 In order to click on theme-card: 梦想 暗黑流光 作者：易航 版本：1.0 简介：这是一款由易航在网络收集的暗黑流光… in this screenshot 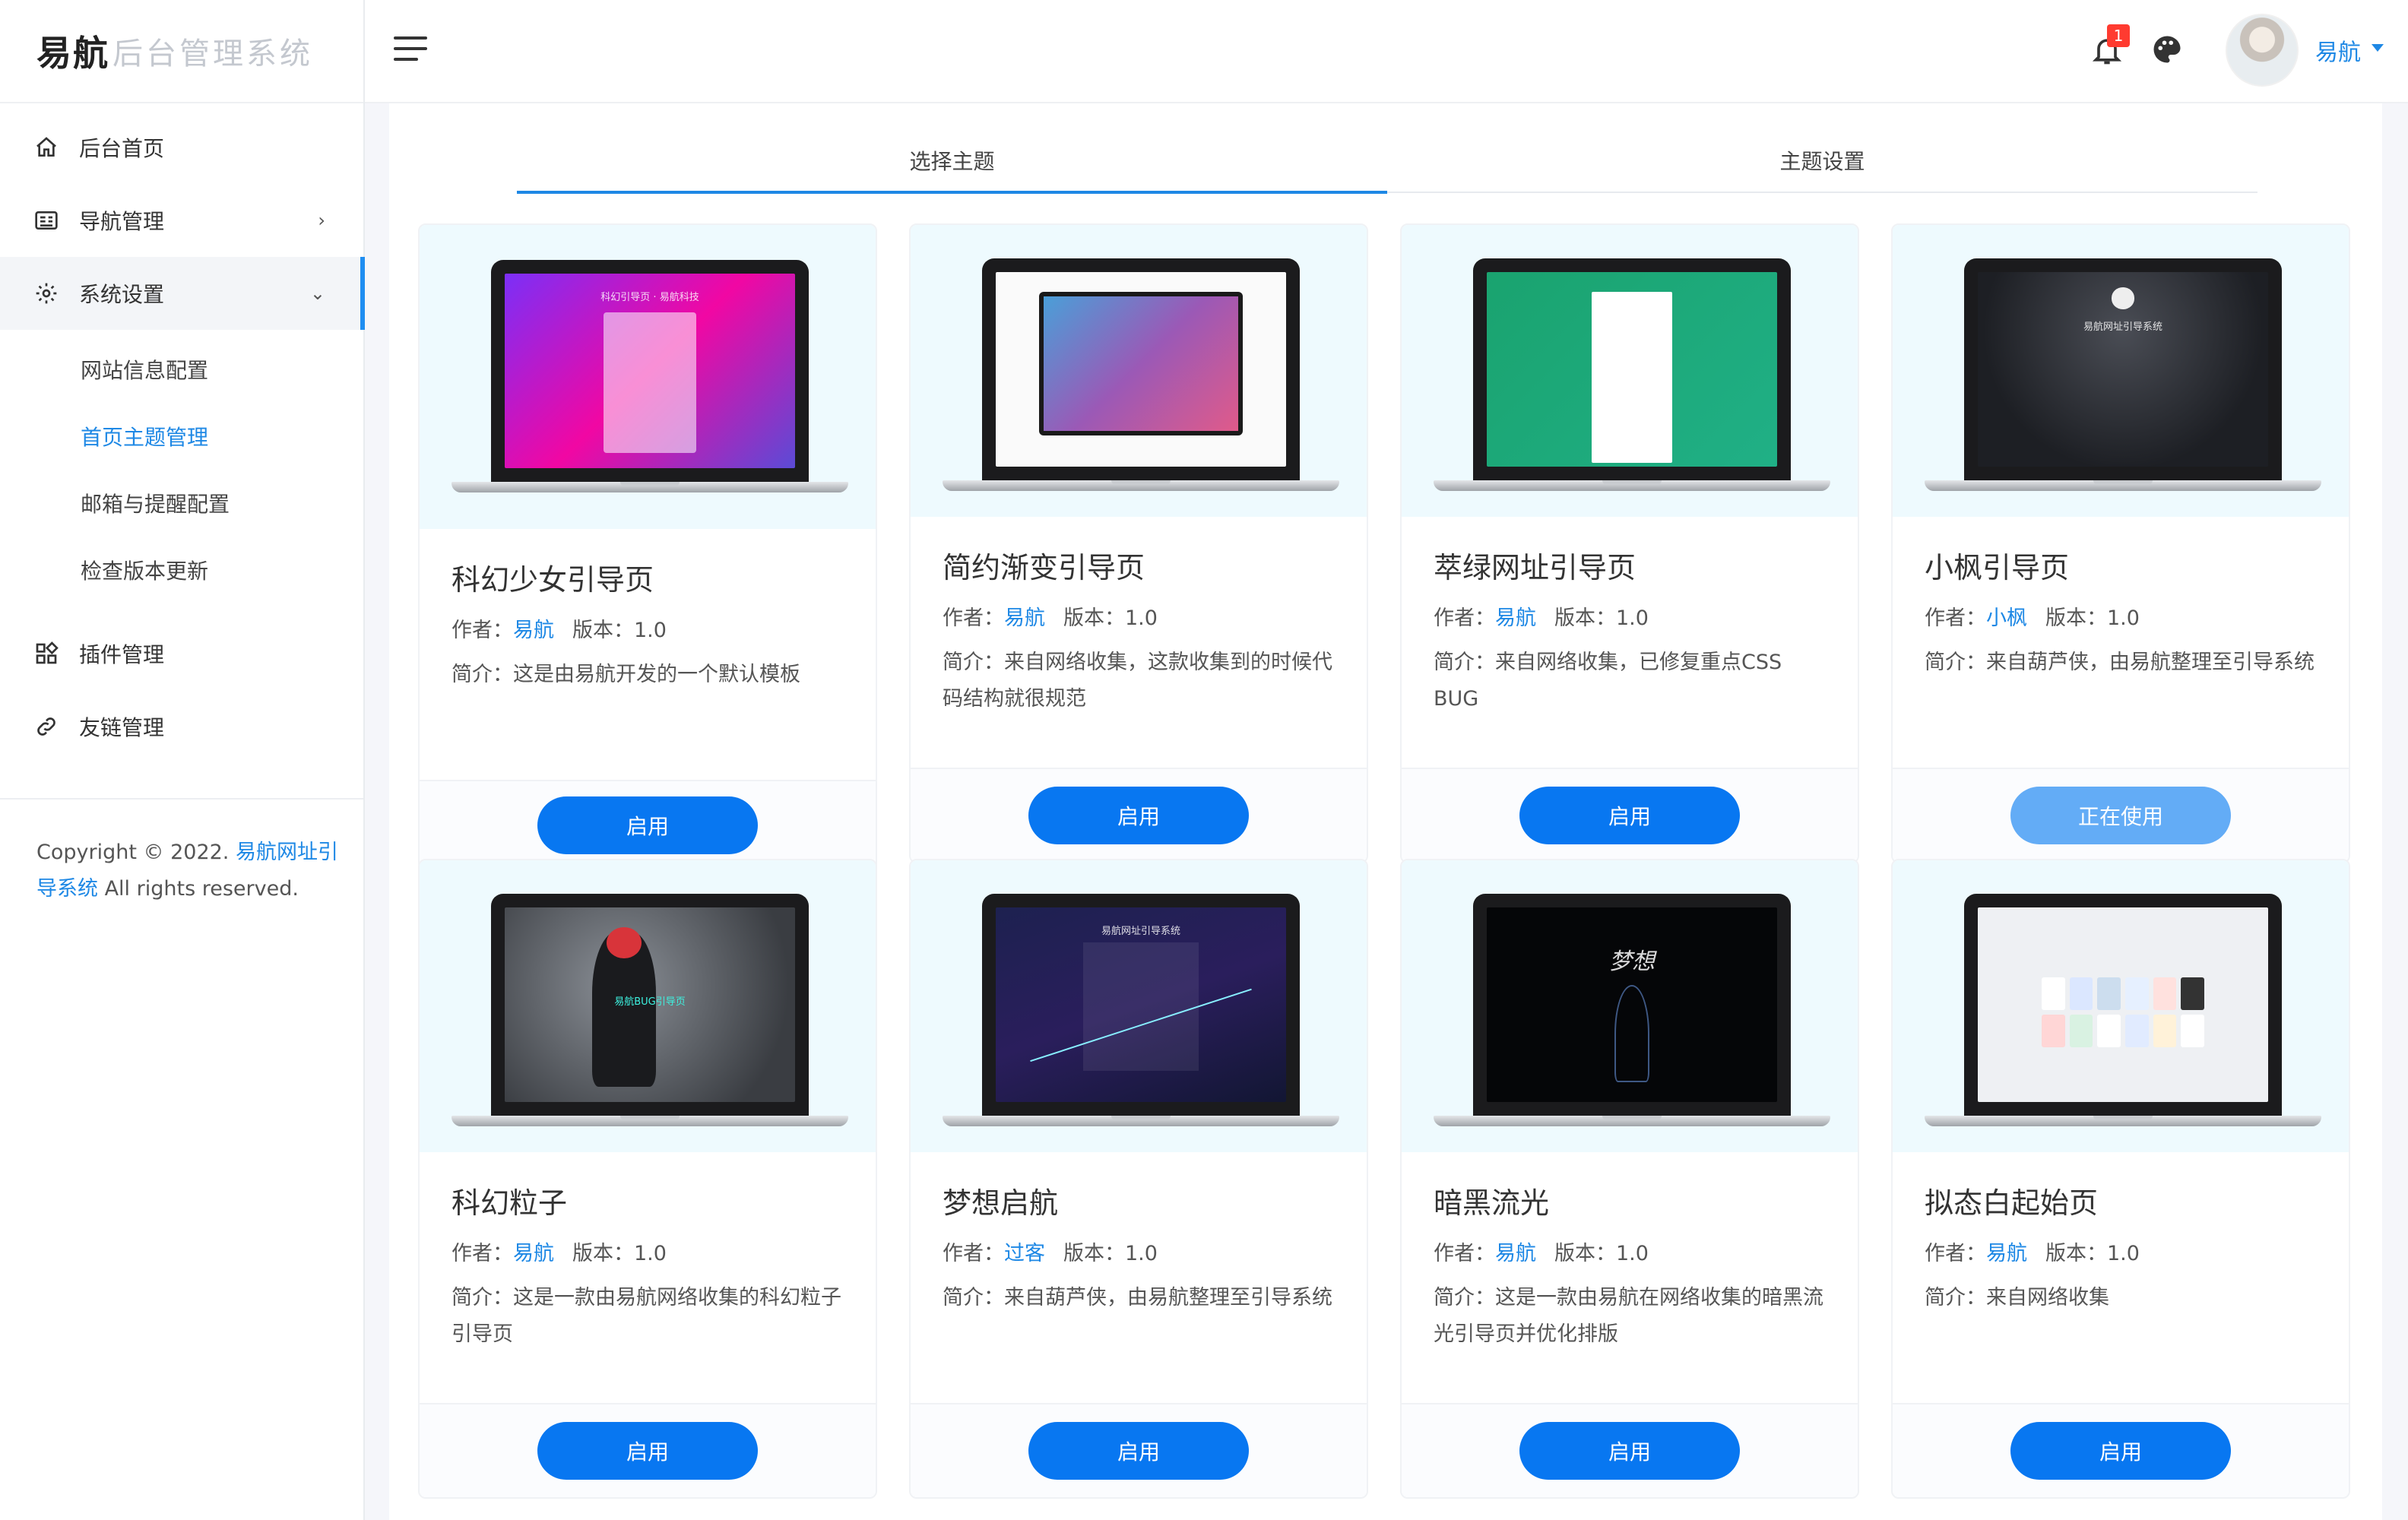, I will do `click(1629, 1179)`.